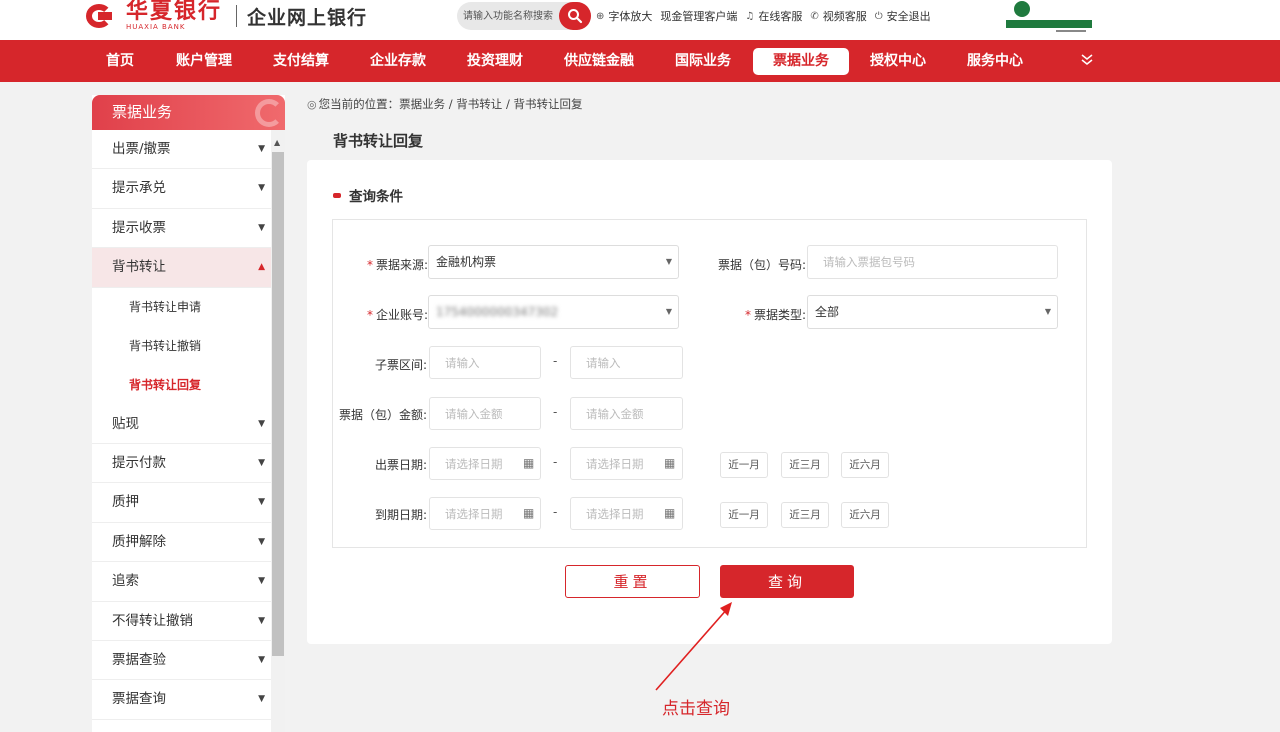 This screenshot has width=1280, height=732. What do you see at coordinates (773, 16) in the screenshot?
I see `online-service-link: ♫ 在线客服` at bounding box center [773, 16].